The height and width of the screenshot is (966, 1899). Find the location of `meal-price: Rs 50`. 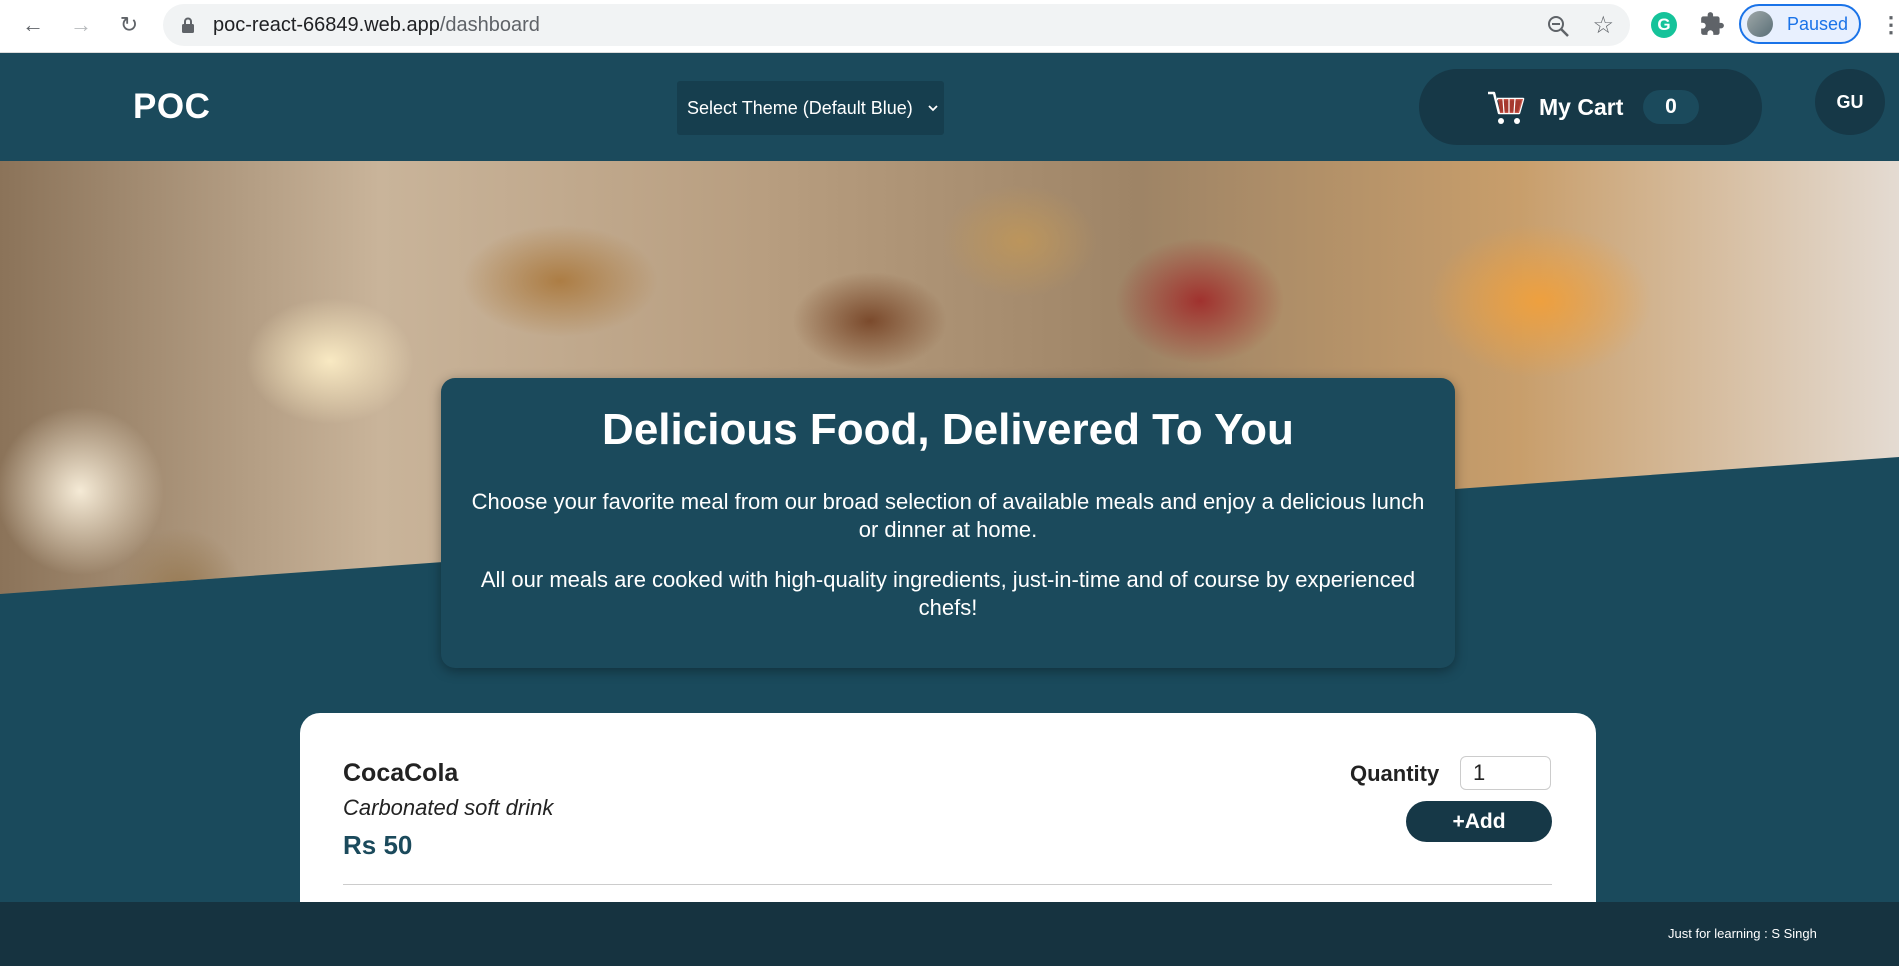

meal-price: Rs 50 is located at coordinates (378, 845).